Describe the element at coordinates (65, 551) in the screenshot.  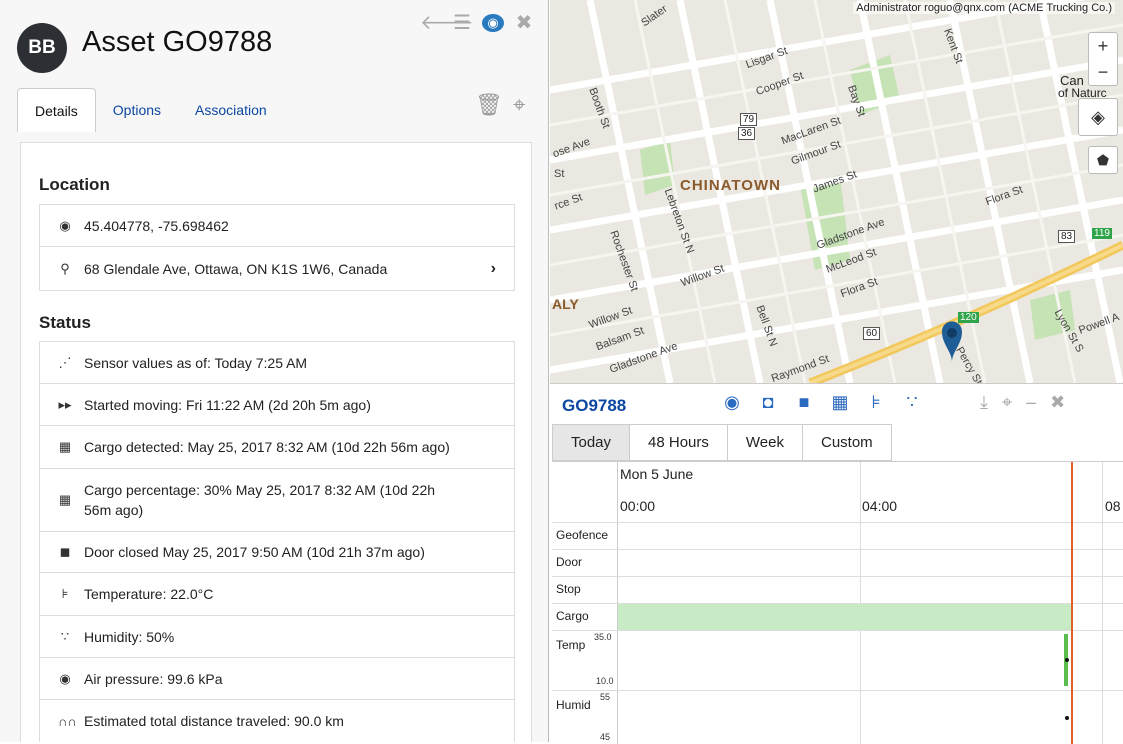
I see `door-icon: ◼` at that location.